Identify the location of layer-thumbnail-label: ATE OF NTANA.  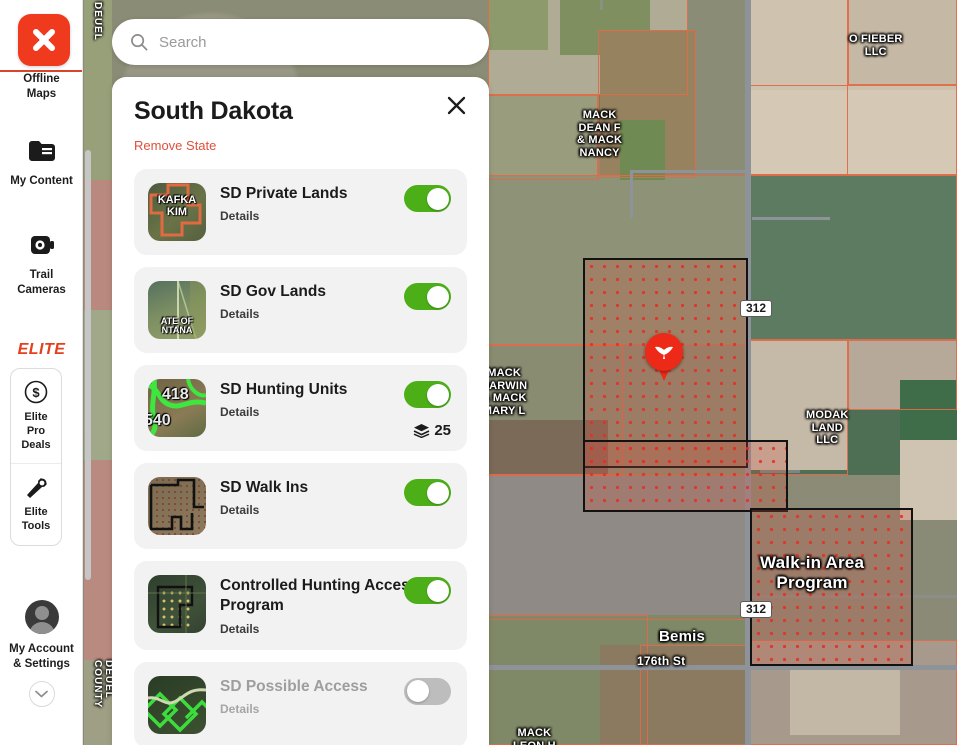
(177, 326).